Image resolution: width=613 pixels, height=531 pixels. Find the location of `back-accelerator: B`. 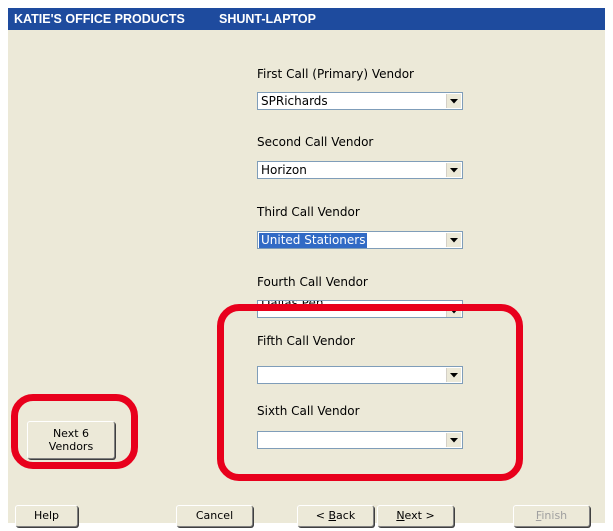

back-accelerator: B is located at coordinates (332, 515).